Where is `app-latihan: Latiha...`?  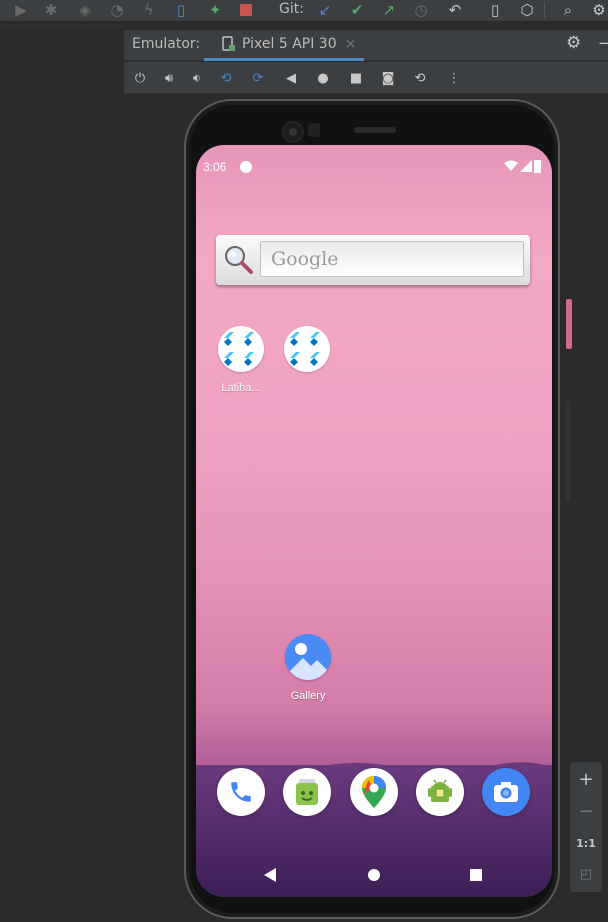 app-latihan: Latiha... is located at coordinates (241, 360).